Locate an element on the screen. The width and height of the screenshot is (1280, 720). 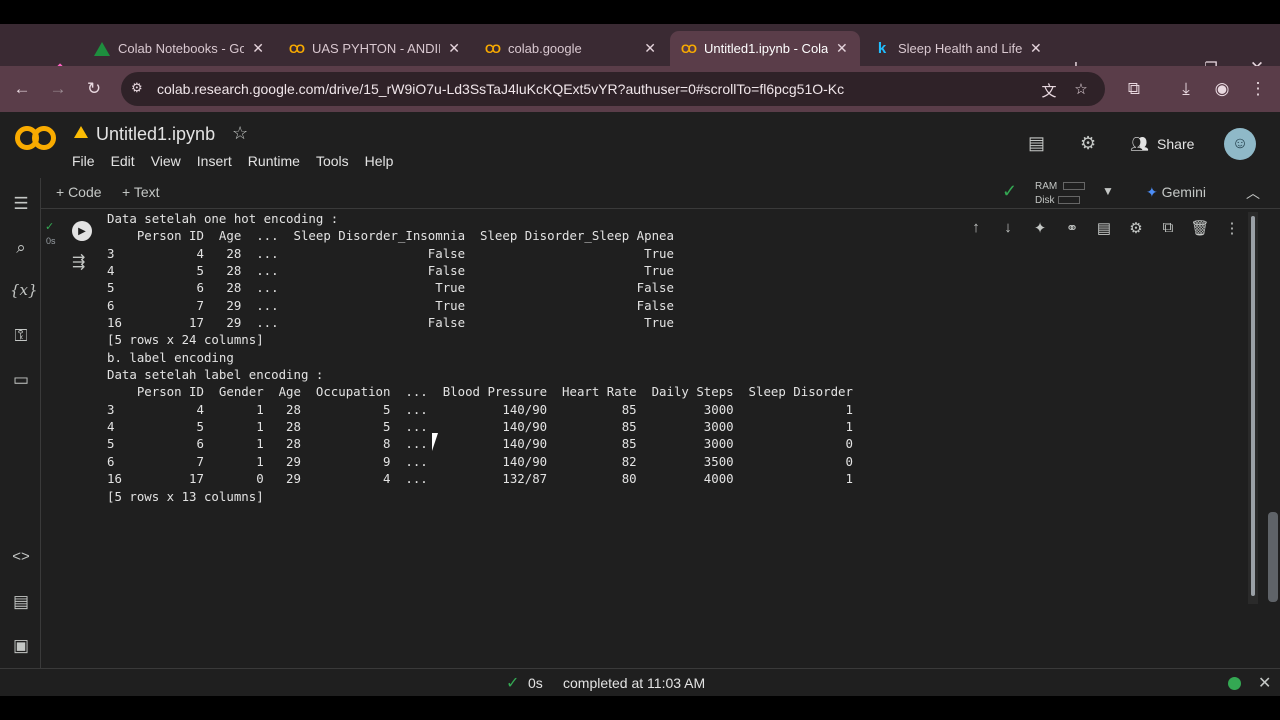
gemini-button: ✦ Gemini is located at coordinates (1176, 192).